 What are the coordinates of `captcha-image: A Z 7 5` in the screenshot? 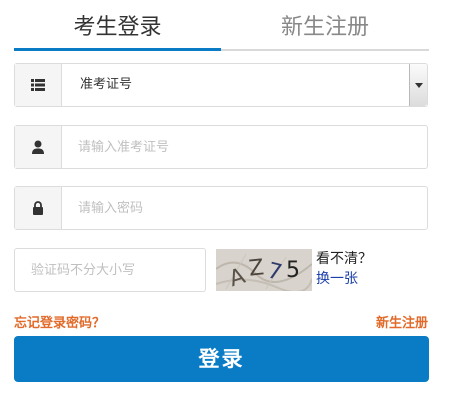 It's located at (264, 270).